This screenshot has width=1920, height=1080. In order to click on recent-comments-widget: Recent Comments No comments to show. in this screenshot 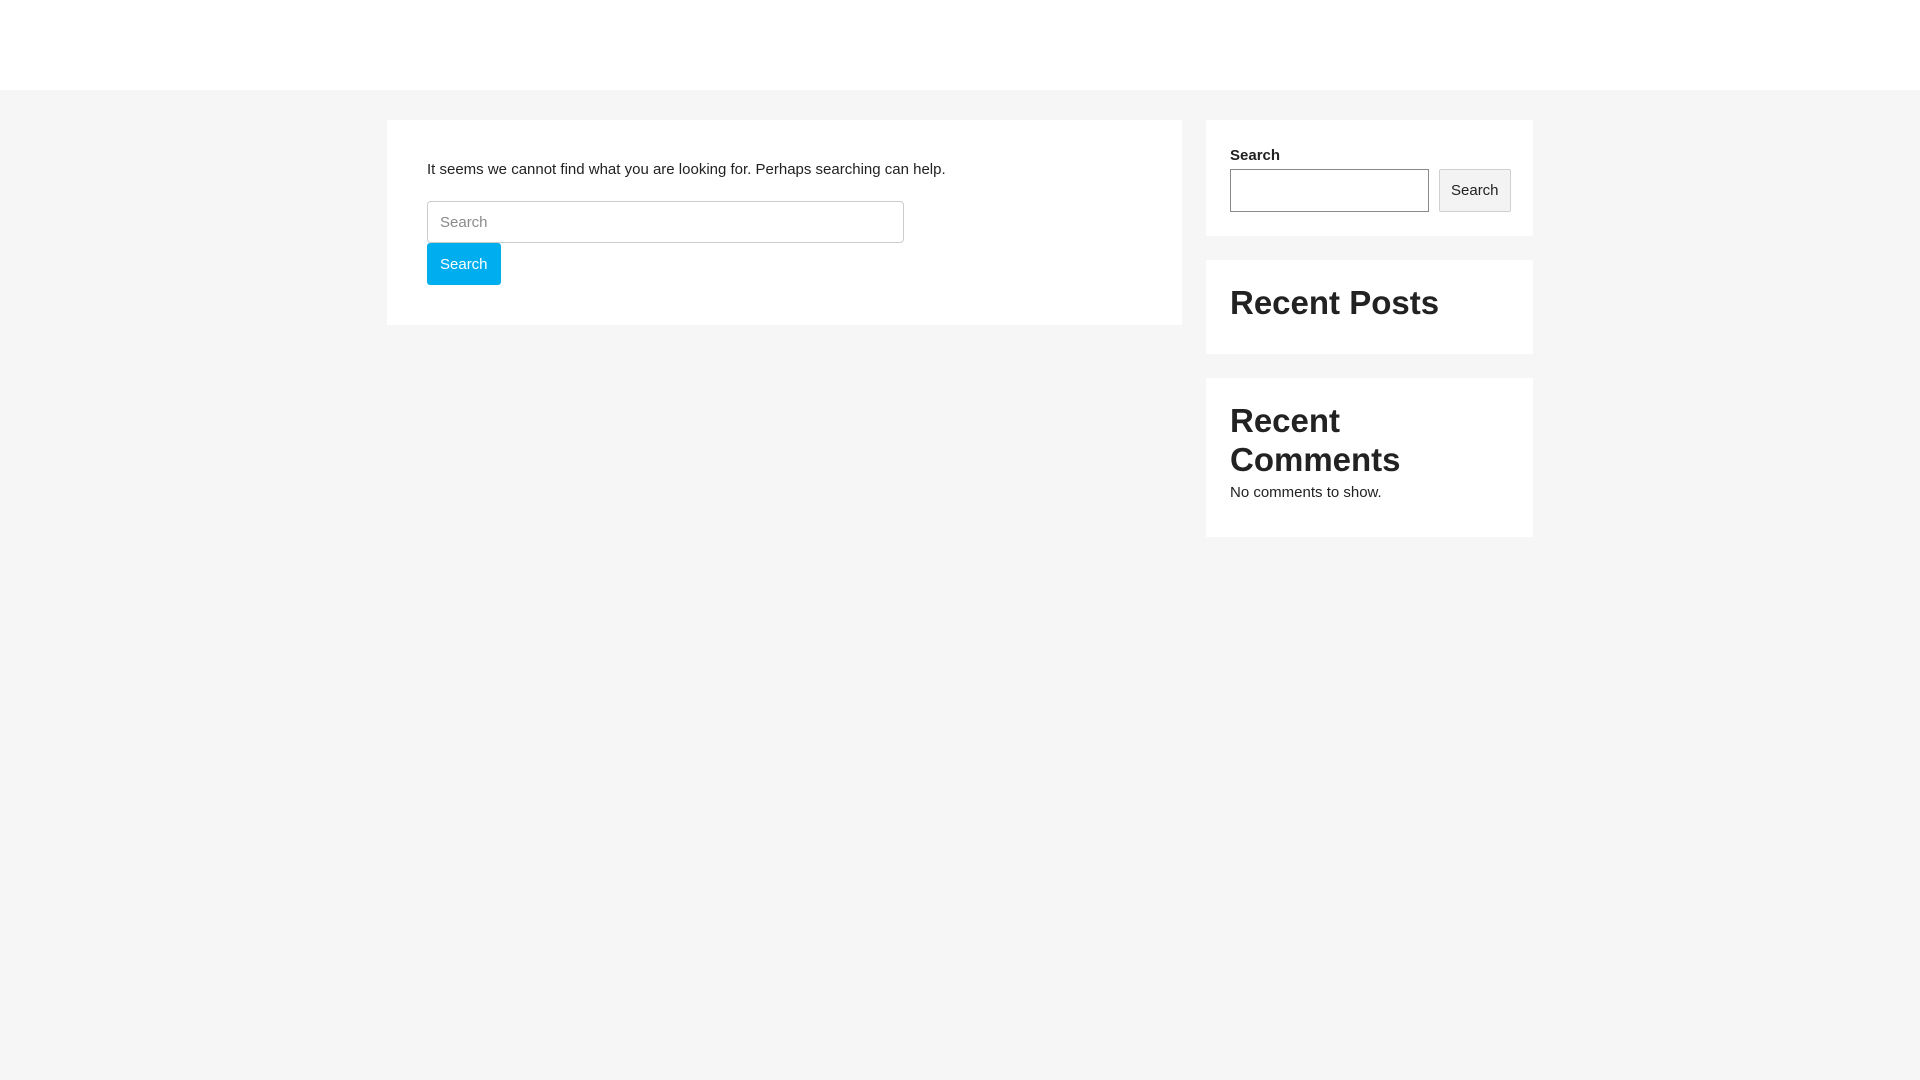, I will do `click(1369, 457)`.